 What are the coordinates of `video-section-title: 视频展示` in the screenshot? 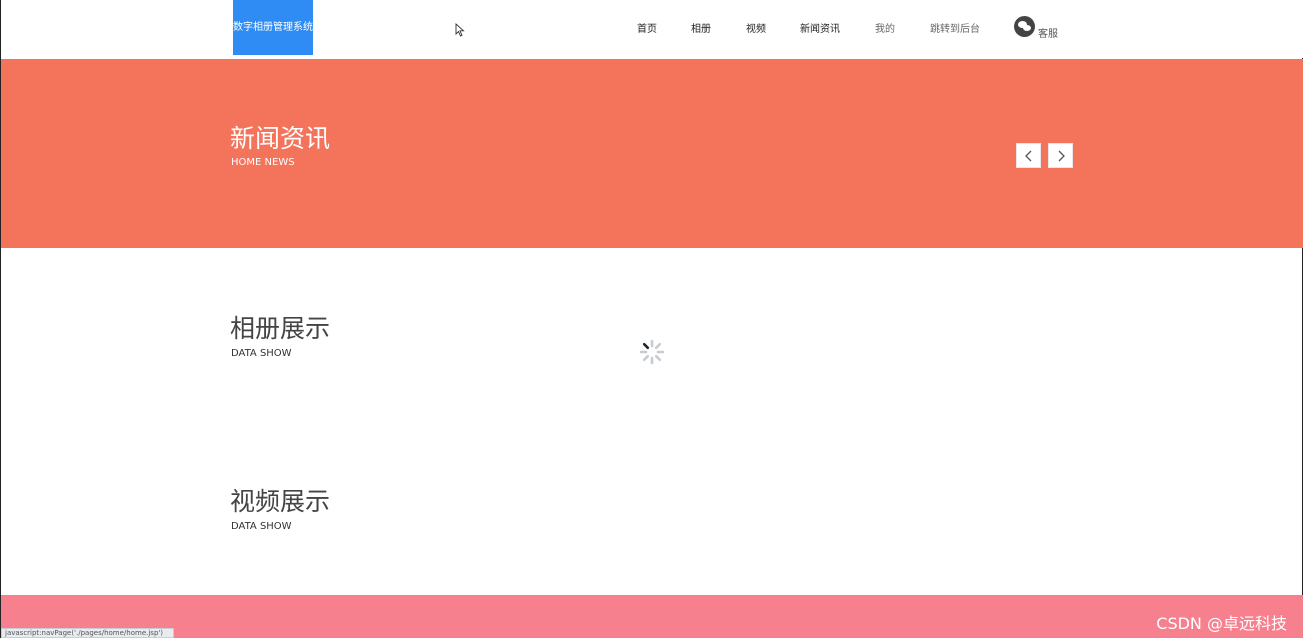 It's located at (280, 501).